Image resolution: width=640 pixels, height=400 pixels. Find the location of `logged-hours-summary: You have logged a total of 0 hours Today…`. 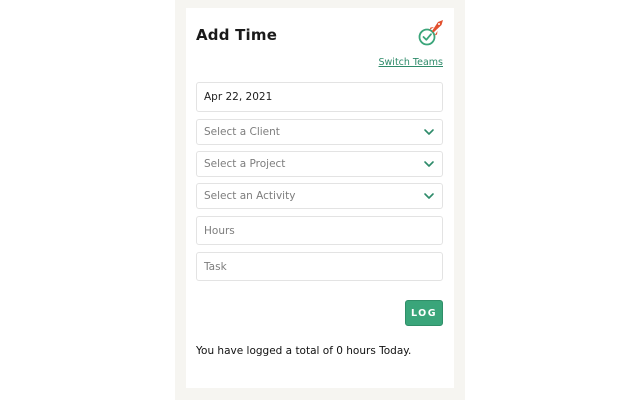

logged-hours-summary: You have logged a total of 0 hours Today… is located at coordinates (304, 351).